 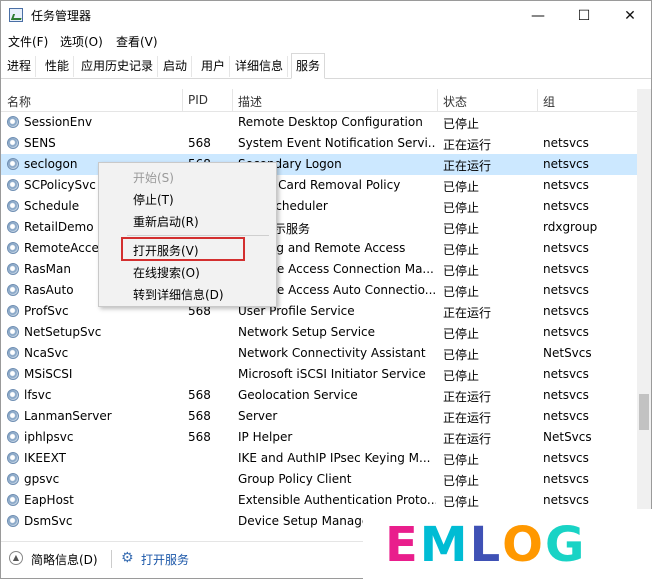 I want to click on tab-details: 详细信息, so click(x=260, y=66).